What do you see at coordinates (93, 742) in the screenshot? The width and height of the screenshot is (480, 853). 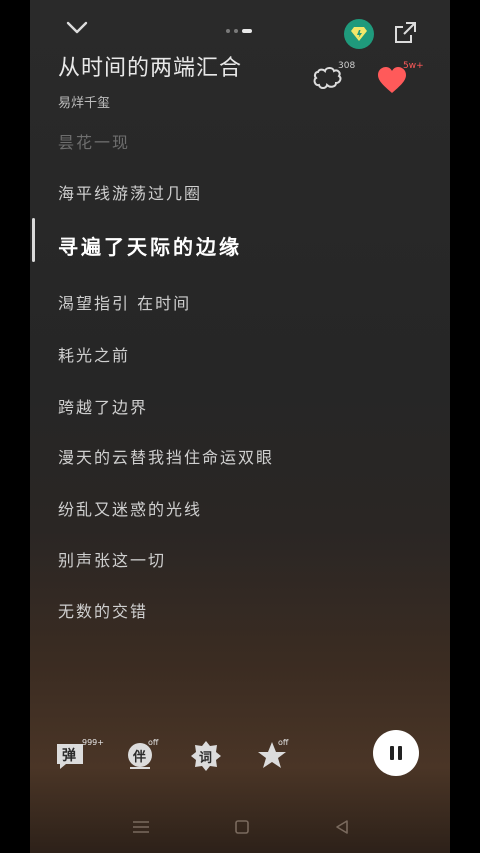 I see `danmu-badge: 999+` at bounding box center [93, 742].